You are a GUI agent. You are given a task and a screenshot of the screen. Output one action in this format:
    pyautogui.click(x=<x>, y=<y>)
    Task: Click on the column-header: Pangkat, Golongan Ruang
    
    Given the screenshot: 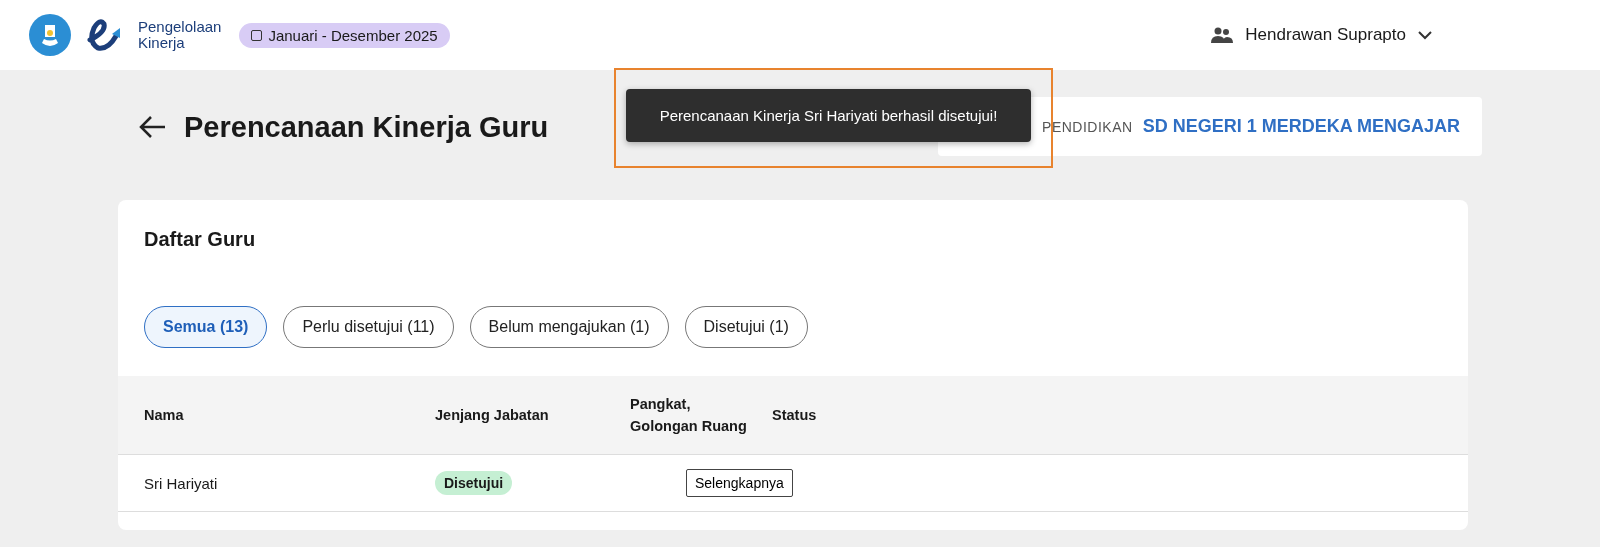 What is the action you would take?
    pyautogui.click(x=689, y=415)
    